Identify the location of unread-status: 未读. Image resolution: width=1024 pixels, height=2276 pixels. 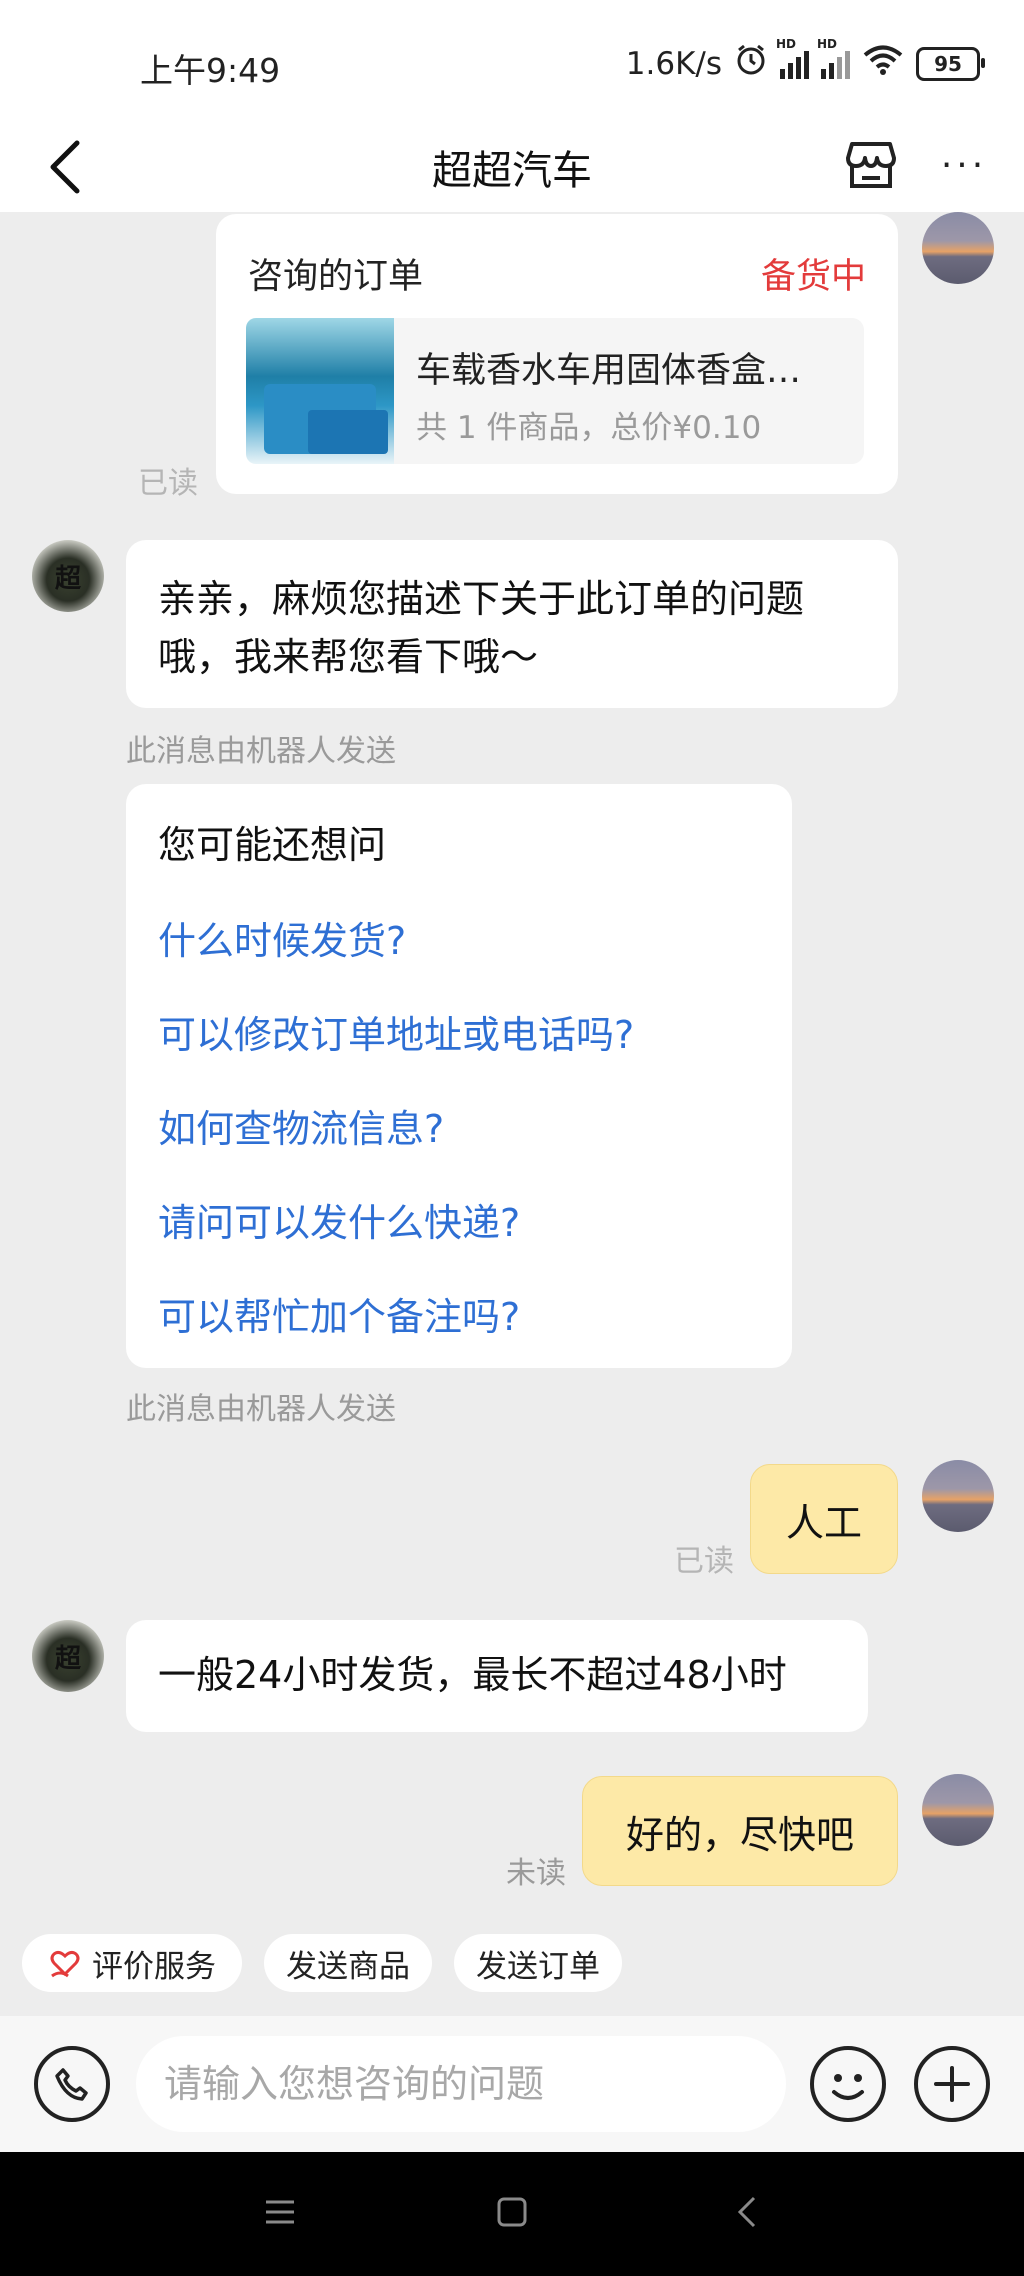
(536, 1873).